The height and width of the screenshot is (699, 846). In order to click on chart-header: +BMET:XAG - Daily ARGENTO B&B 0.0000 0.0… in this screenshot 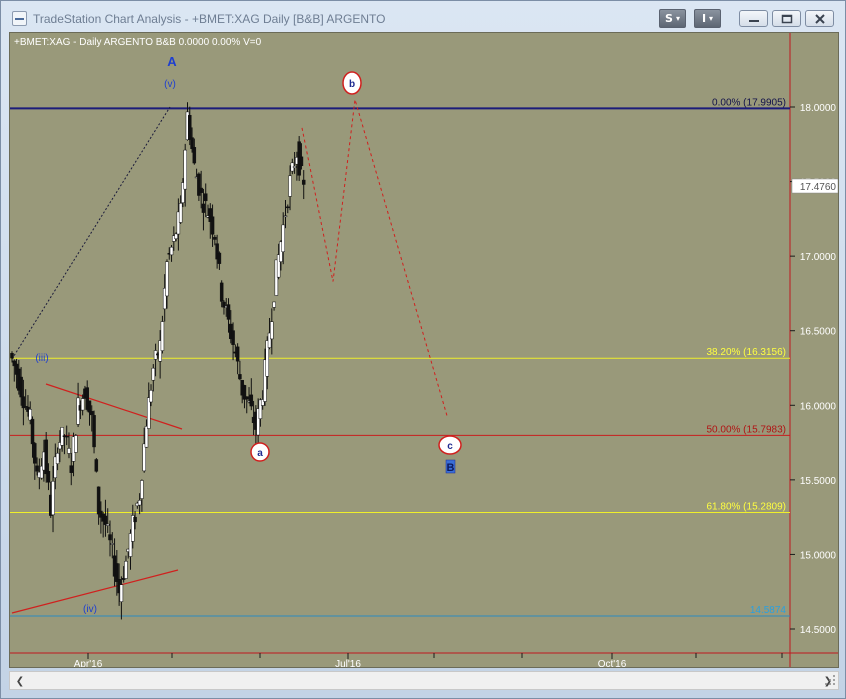, I will do `click(138, 42)`.